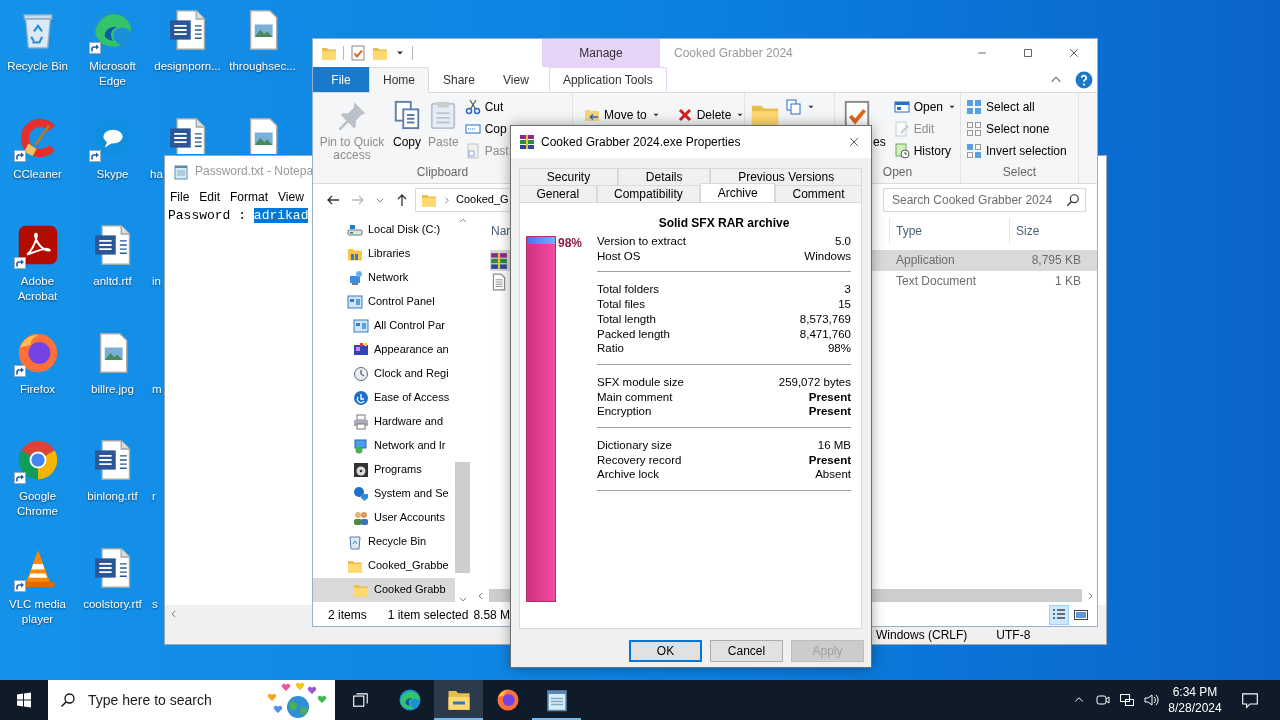 This screenshot has width=1280, height=720. I want to click on property-label: Total folders, so click(628, 290).